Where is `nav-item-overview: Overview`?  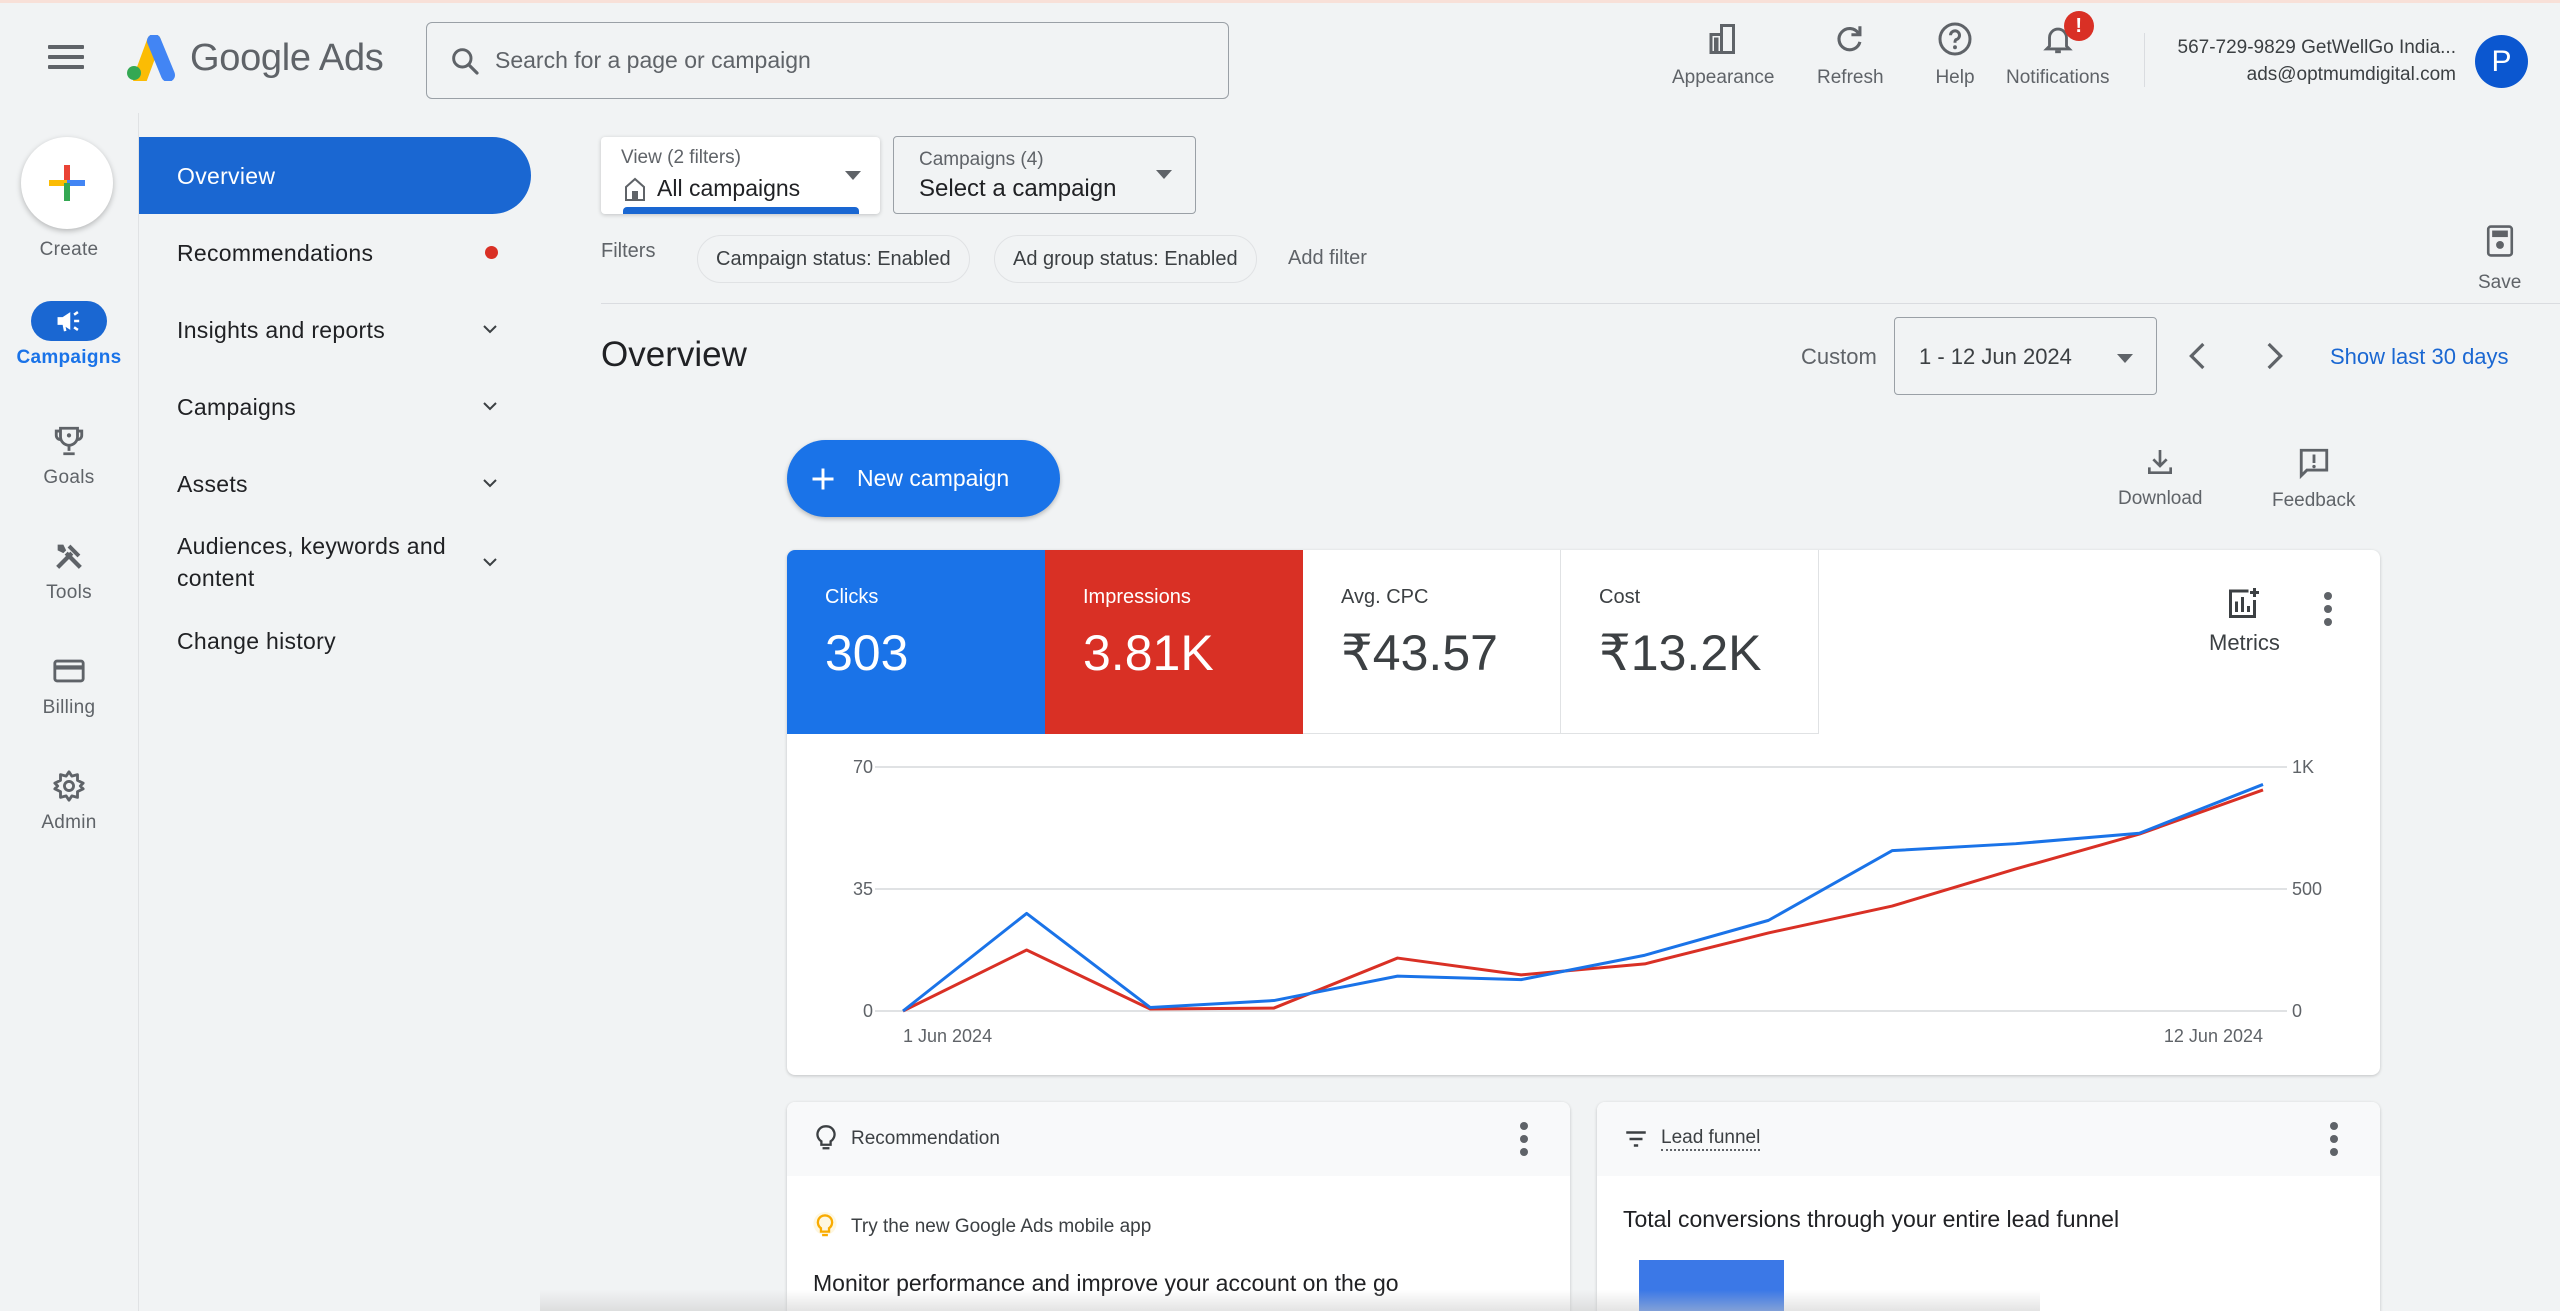 nav-item-overview: Overview is located at coordinates (335, 175).